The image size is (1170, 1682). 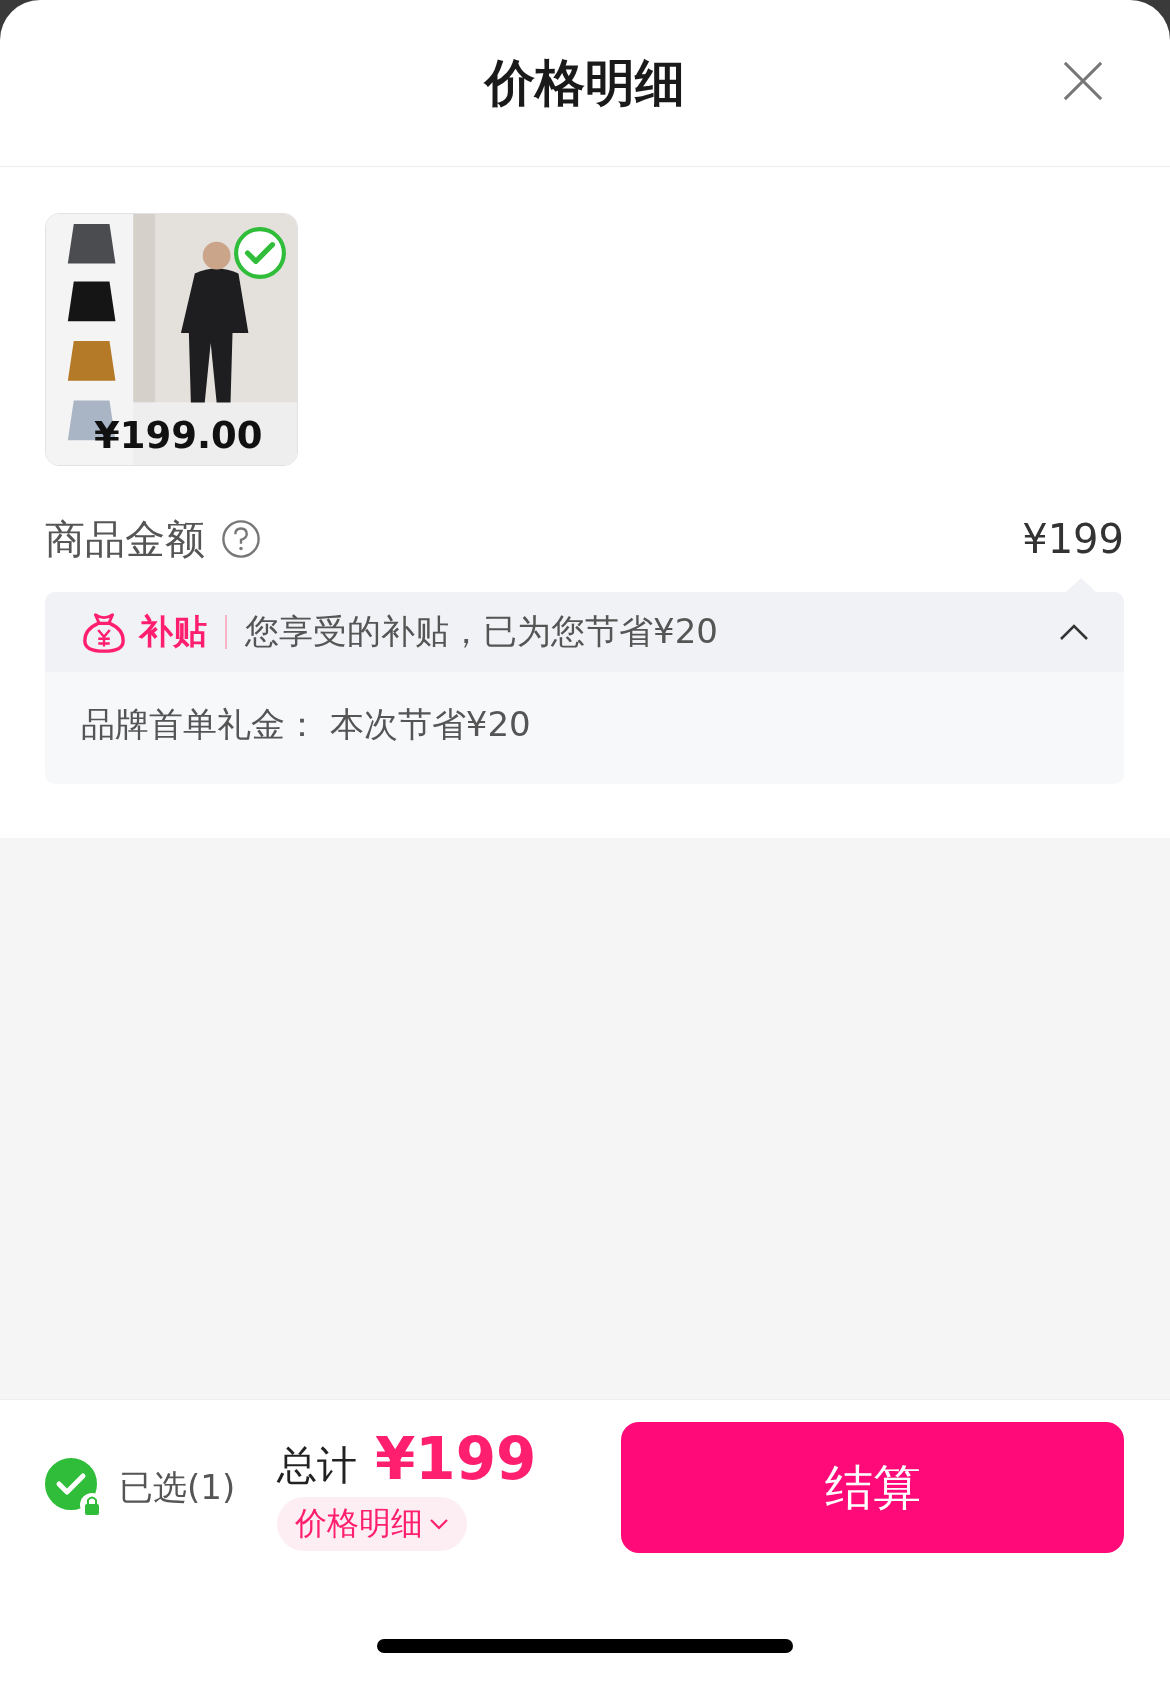 What do you see at coordinates (178, 435) in the screenshot?
I see `price-label: ¥199.00` at bounding box center [178, 435].